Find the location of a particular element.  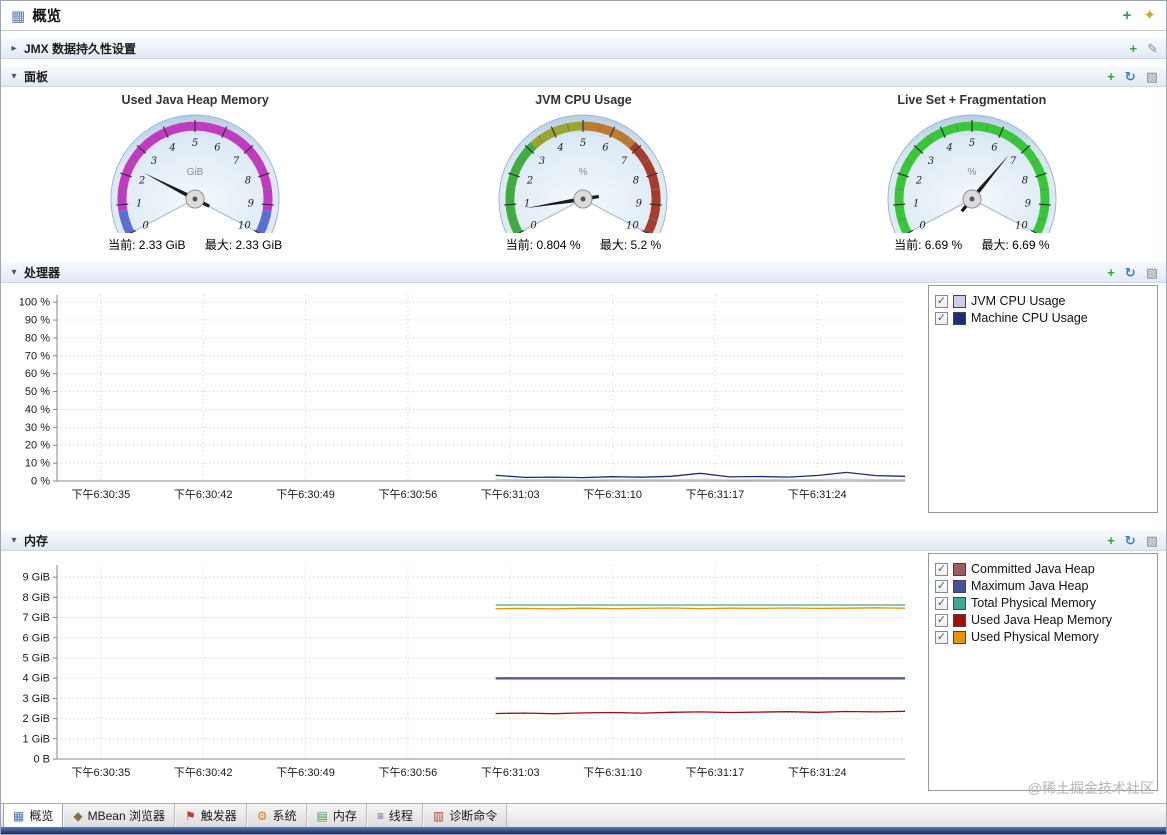

legend-item: ✓ Used Physical Memory is located at coordinates (1043, 637).